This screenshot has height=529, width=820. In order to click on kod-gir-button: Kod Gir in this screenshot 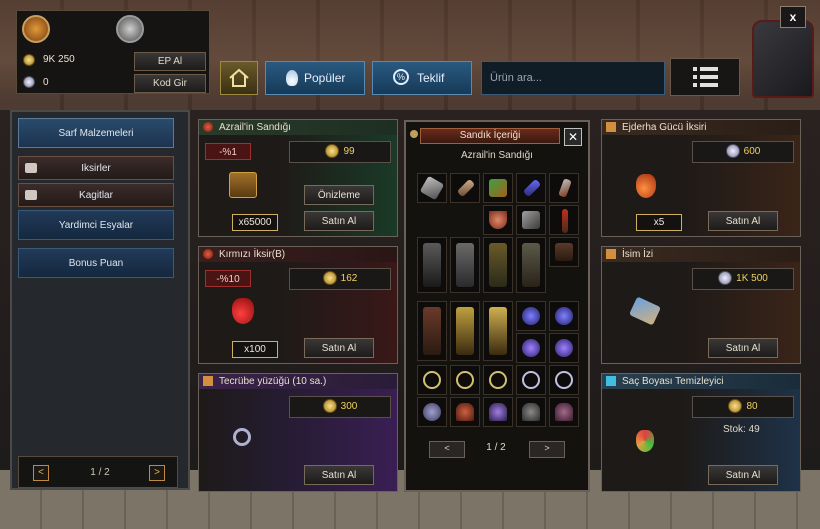, I will do `click(170, 83)`.